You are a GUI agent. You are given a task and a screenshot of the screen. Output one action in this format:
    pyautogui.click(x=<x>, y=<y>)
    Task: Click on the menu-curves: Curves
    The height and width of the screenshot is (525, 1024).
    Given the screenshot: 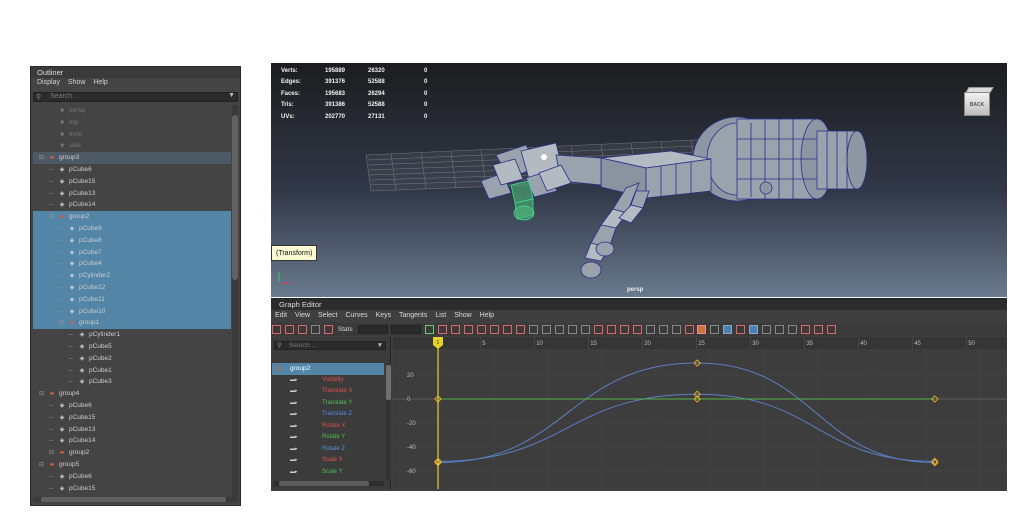 What is the action you would take?
    pyautogui.click(x=356, y=315)
    